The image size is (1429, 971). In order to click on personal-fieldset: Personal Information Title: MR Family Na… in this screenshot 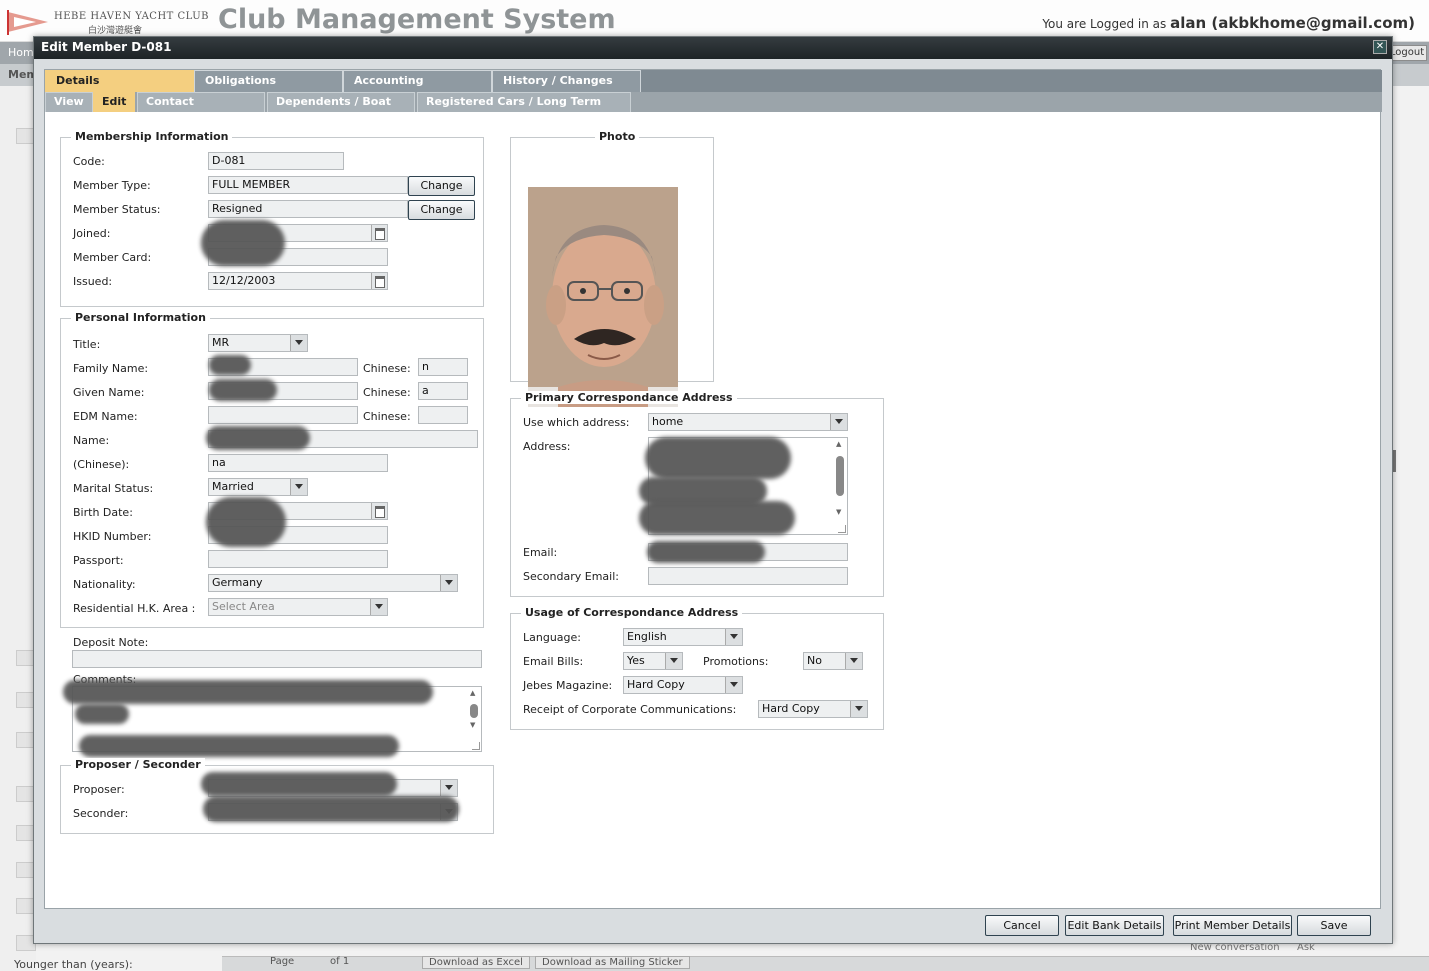, I will do `click(272, 469)`.